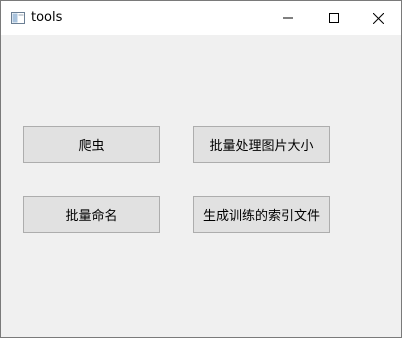 The image size is (402, 338). I want to click on close-button, so click(378, 18).